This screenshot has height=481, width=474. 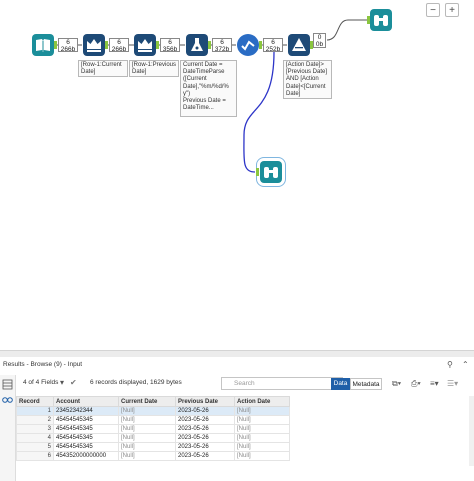 I want to click on record-count-badge: 6 356b, so click(x=170, y=45).